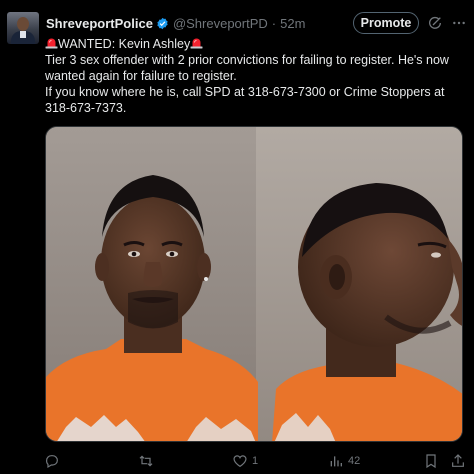 The width and height of the screenshot is (474, 474). I want to click on tweet-header: ShreveportPolice @ShreveportPD · 52m, so click(175, 23).